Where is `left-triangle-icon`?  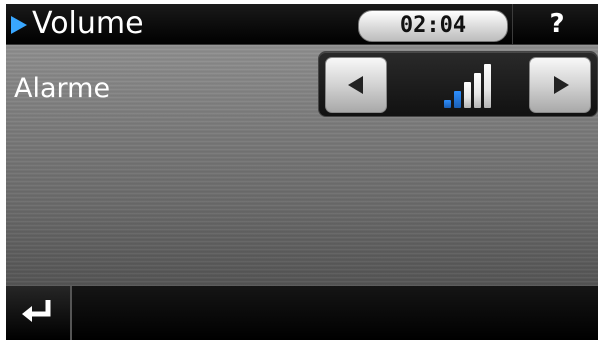
left-triangle-icon is located at coordinates (355, 85).